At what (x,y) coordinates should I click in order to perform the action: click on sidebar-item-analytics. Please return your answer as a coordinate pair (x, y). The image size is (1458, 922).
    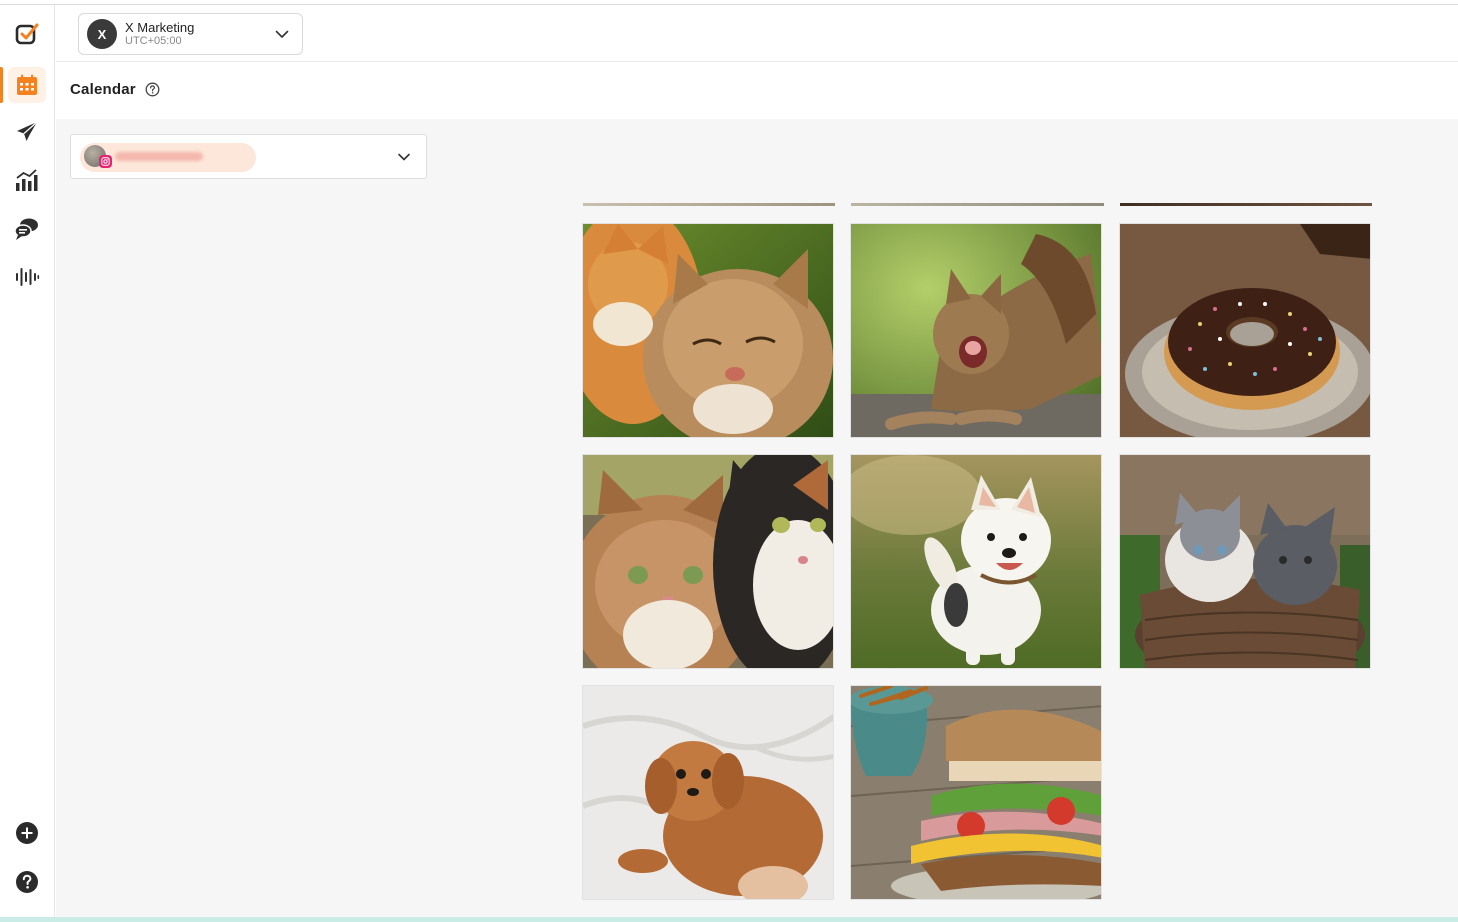
    Looking at the image, I should click on (27, 182).